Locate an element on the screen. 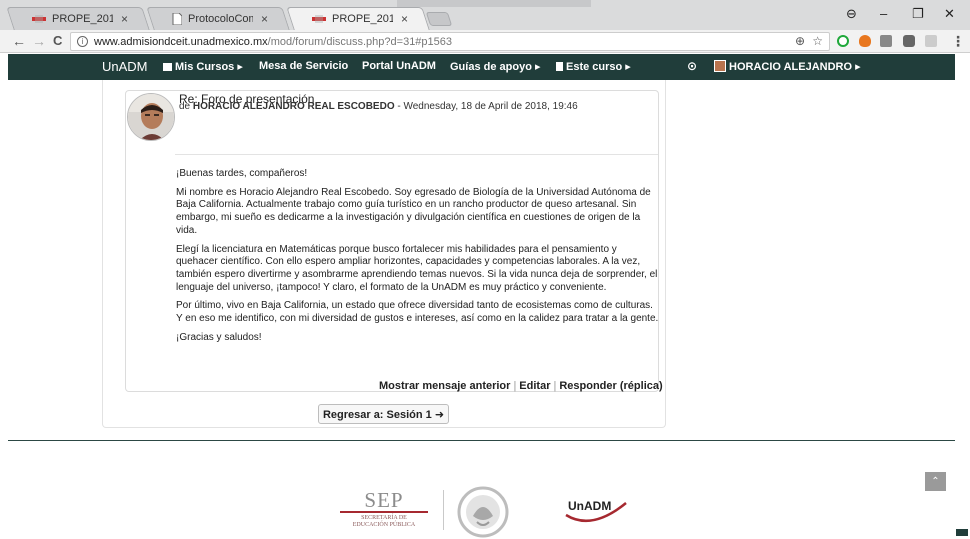  author-avatar is located at coordinates (151, 117).